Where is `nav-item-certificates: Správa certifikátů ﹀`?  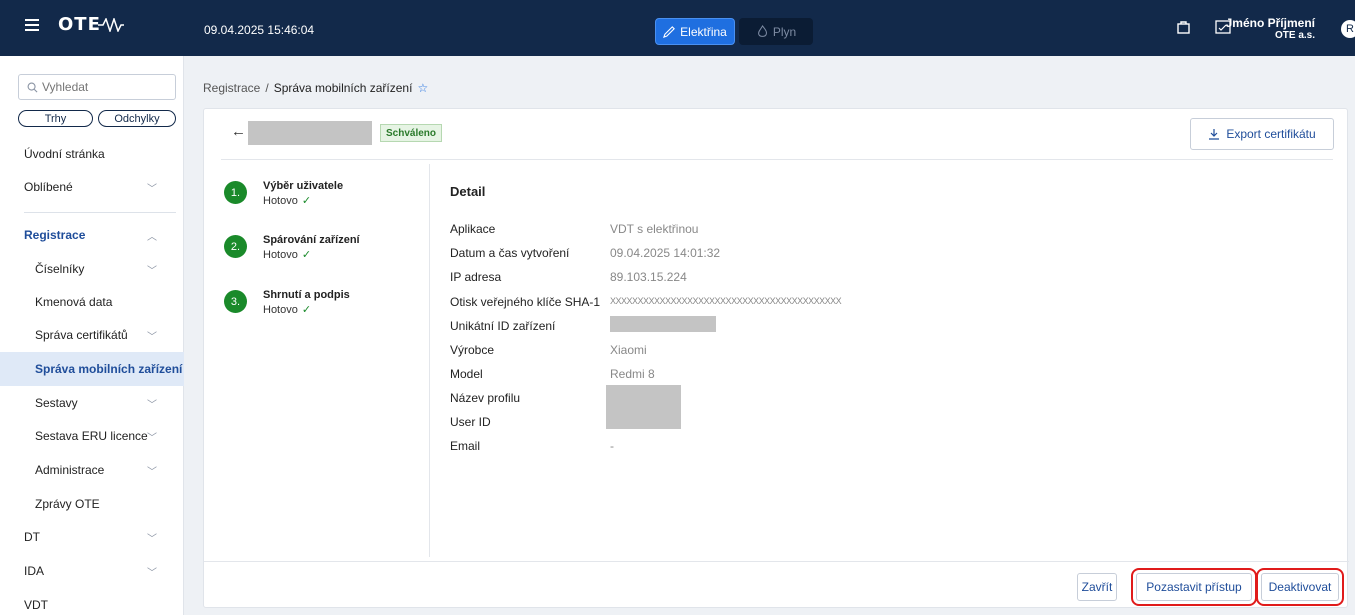
nav-item-certificates: Správa certifikátů ﹀ is located at coordinates (92, 335).